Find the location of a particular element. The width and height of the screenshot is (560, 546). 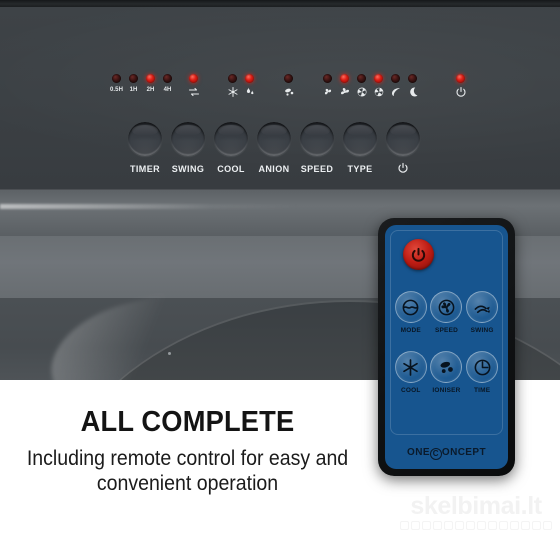

button-cell-speed: SPEED is located at coordinates (317, 148).